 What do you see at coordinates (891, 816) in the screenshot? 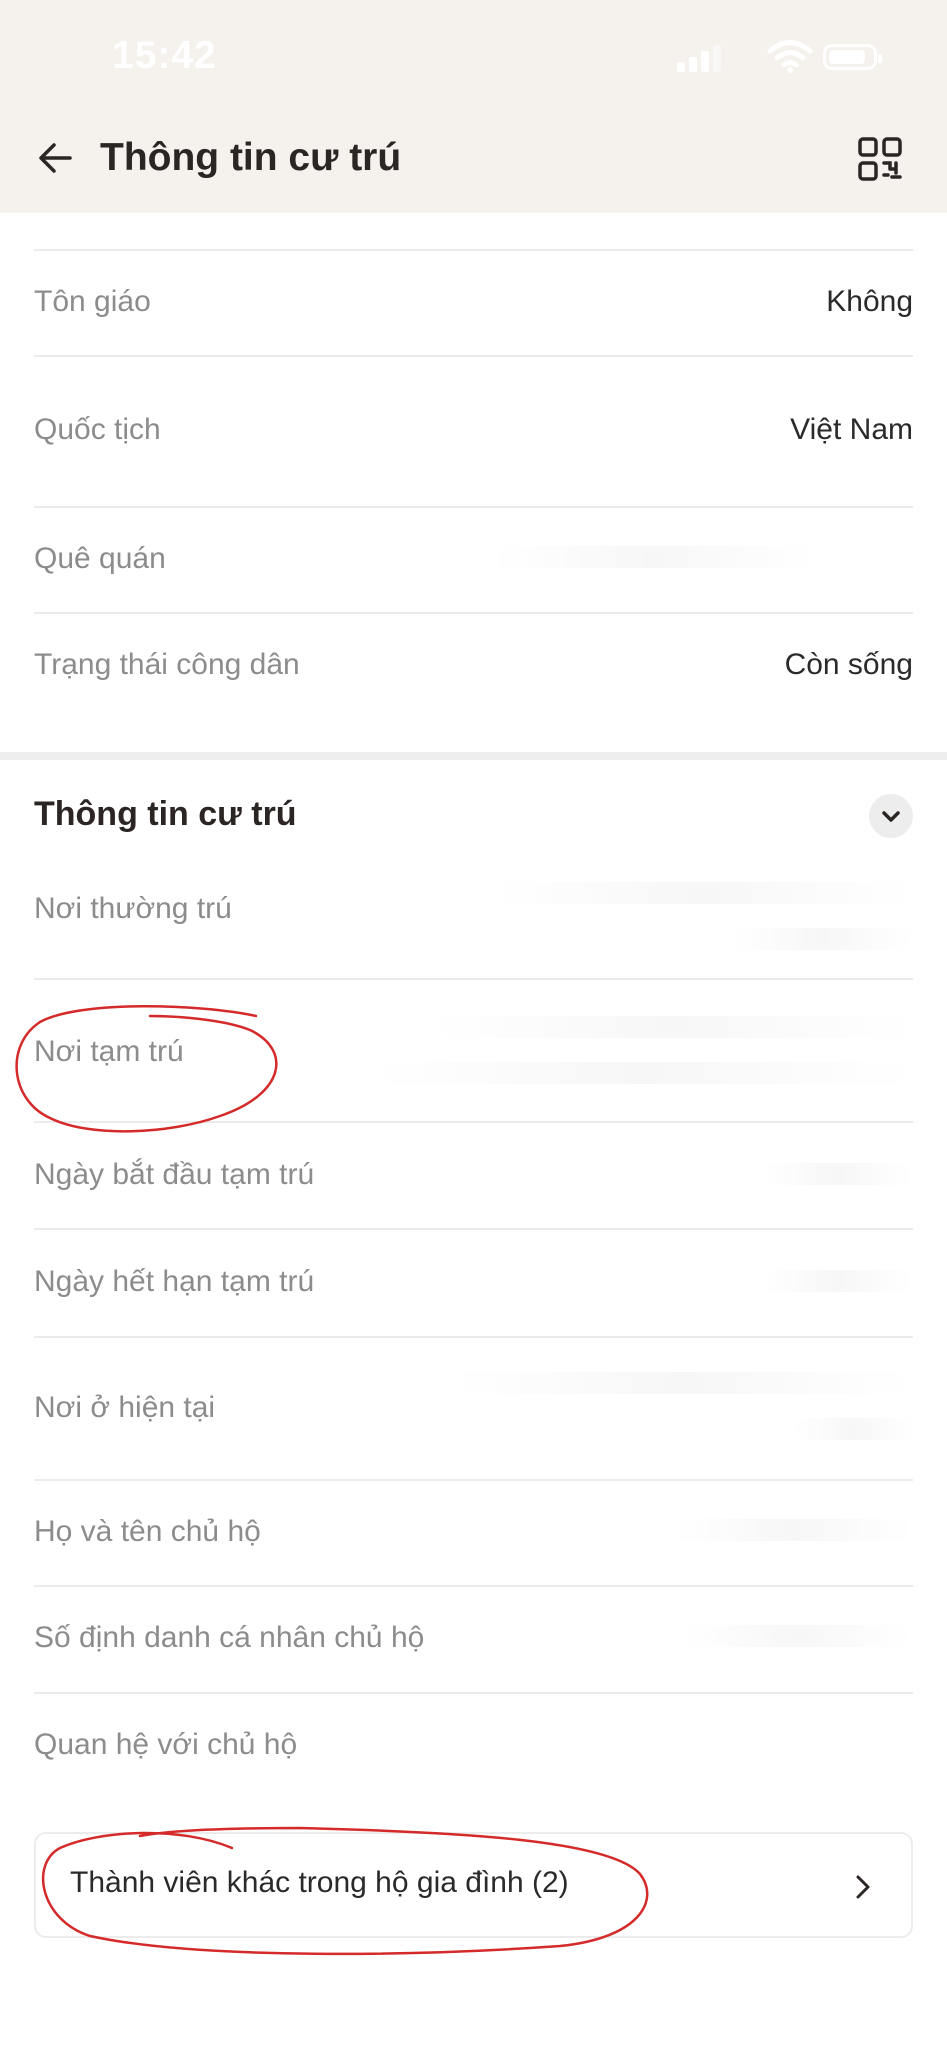
I see `chevron-down-icon` at bounding box center [891, 816].